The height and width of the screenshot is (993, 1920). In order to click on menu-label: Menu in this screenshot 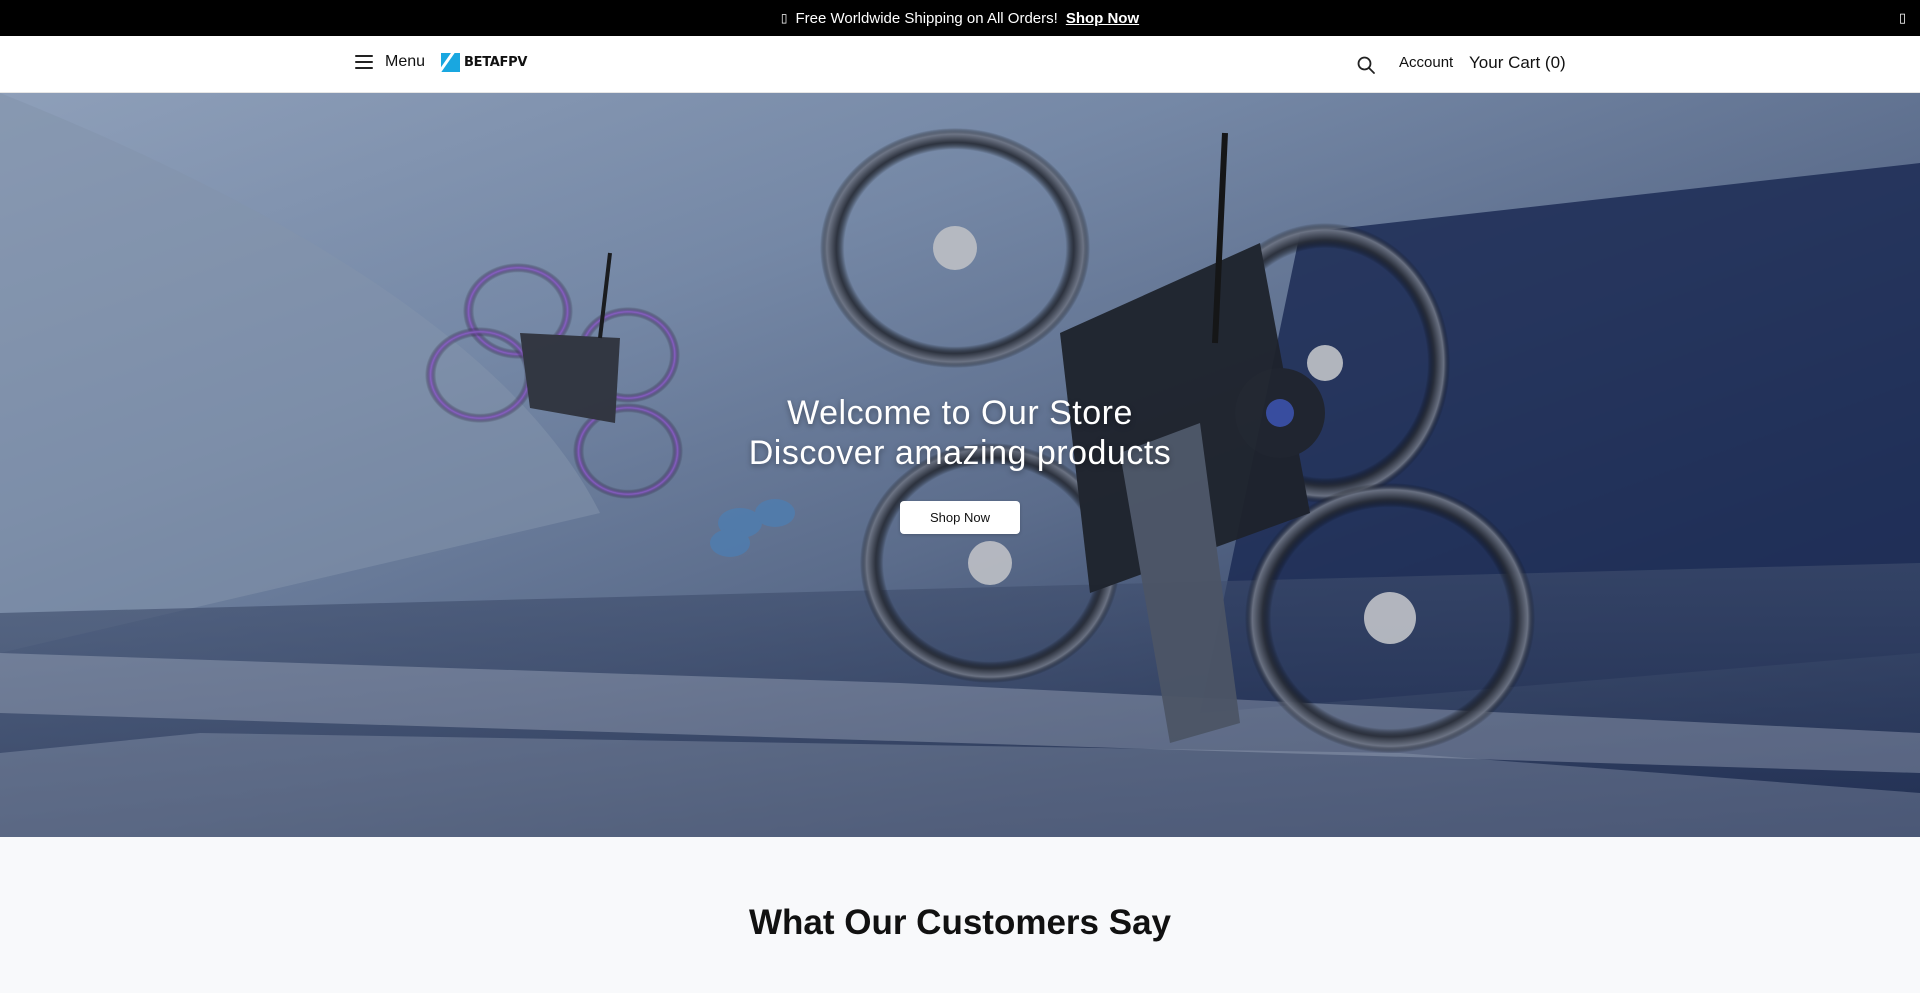, I will do `click(405, 61)`.